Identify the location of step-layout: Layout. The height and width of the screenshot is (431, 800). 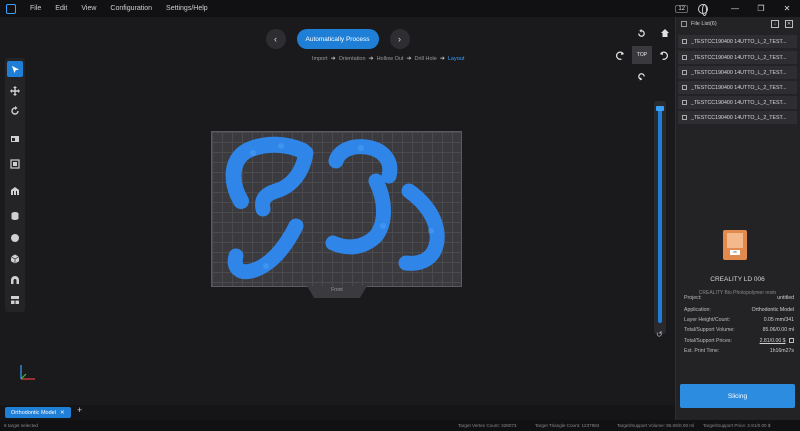
(456, 59).